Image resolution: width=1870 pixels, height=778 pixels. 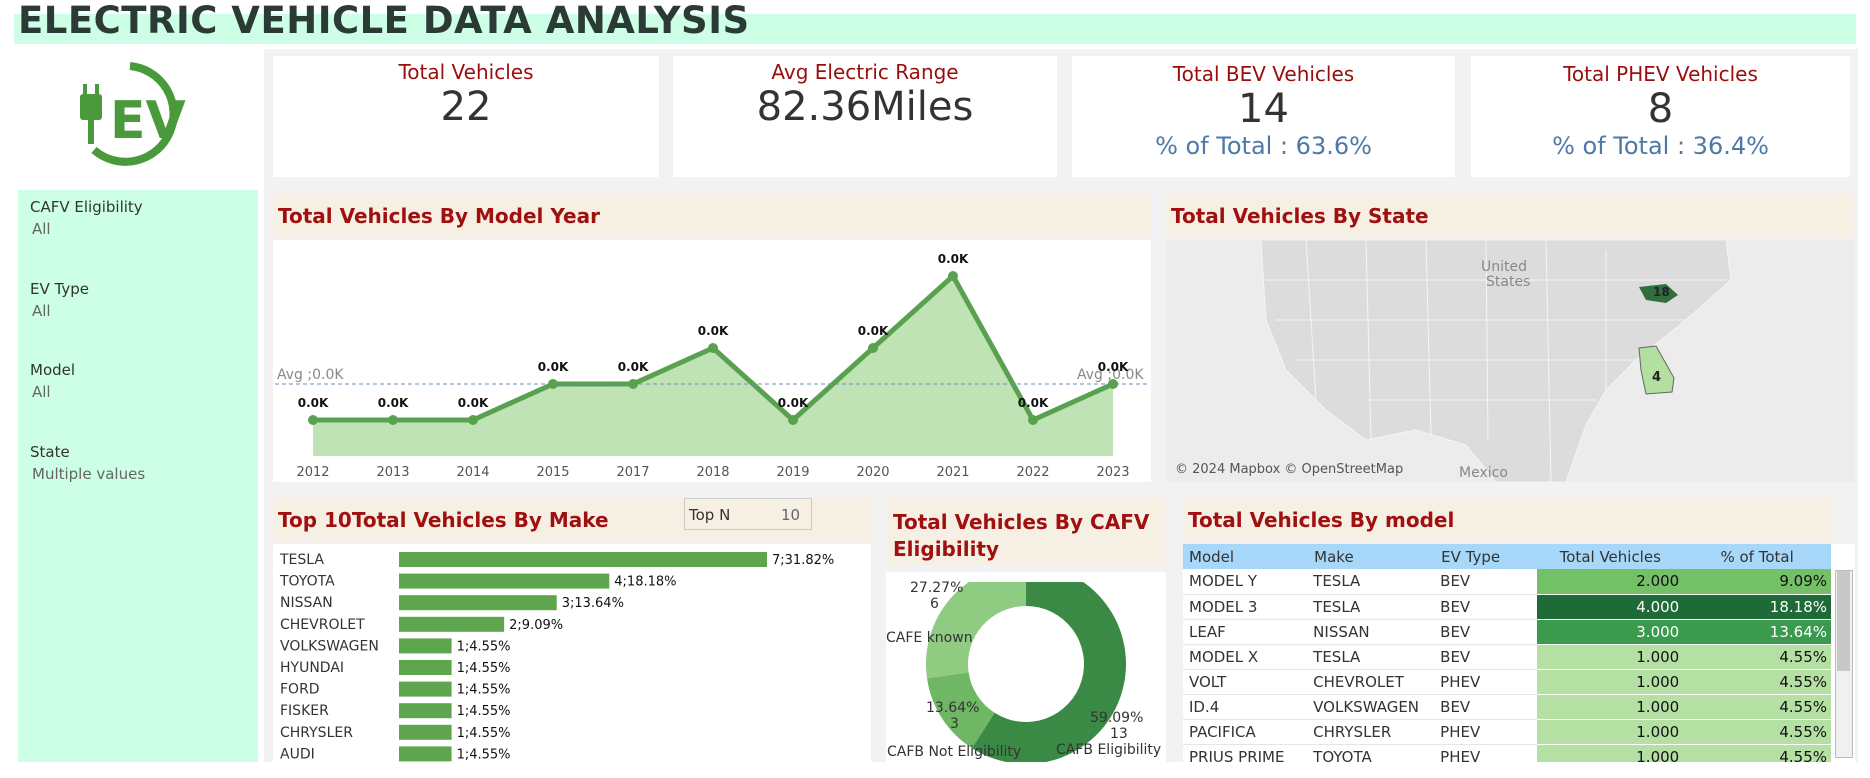 I want to click on table-cell-model: LEAF, so click(x=1207, y=631).